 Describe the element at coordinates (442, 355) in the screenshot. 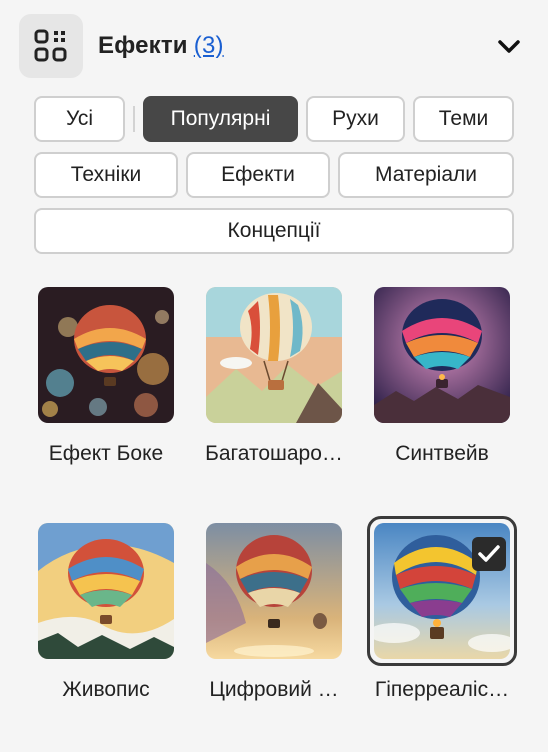

I see `synthwave-balloon-thumbnail` at that location.